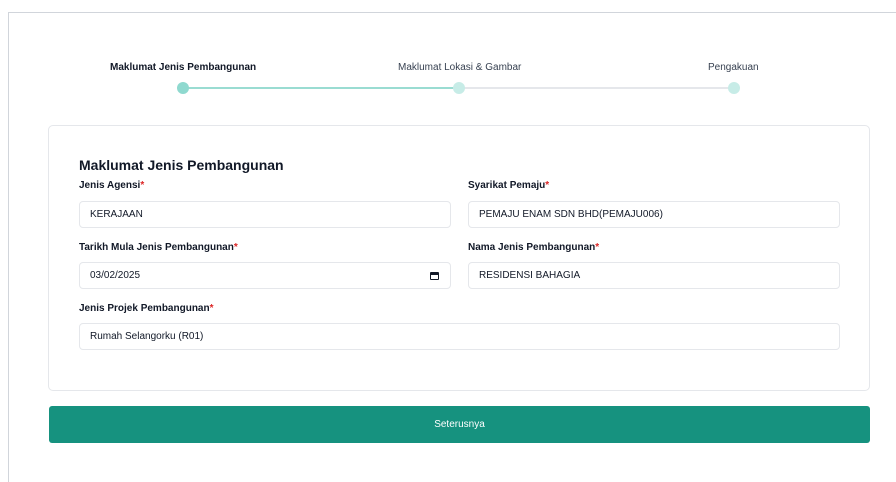 The width and height of the screenshot is (896, 482). I want to click on step-label-2: Maklumat Lokasi & Gambar, so click(460, 67).